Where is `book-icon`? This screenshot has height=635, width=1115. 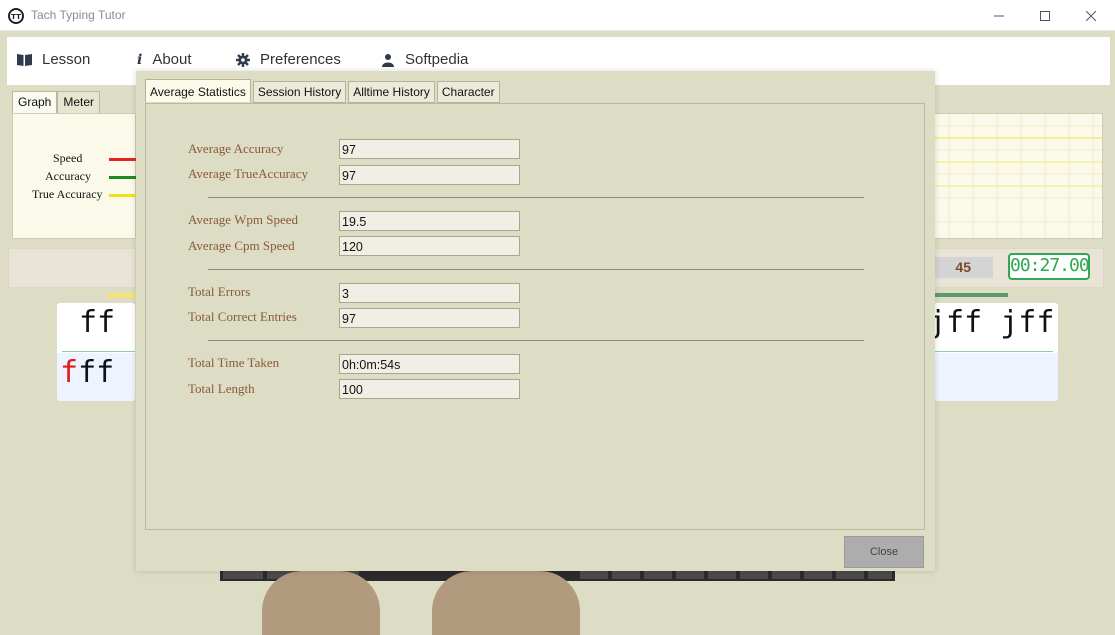
book-icon is located at coordinates (24, 59).